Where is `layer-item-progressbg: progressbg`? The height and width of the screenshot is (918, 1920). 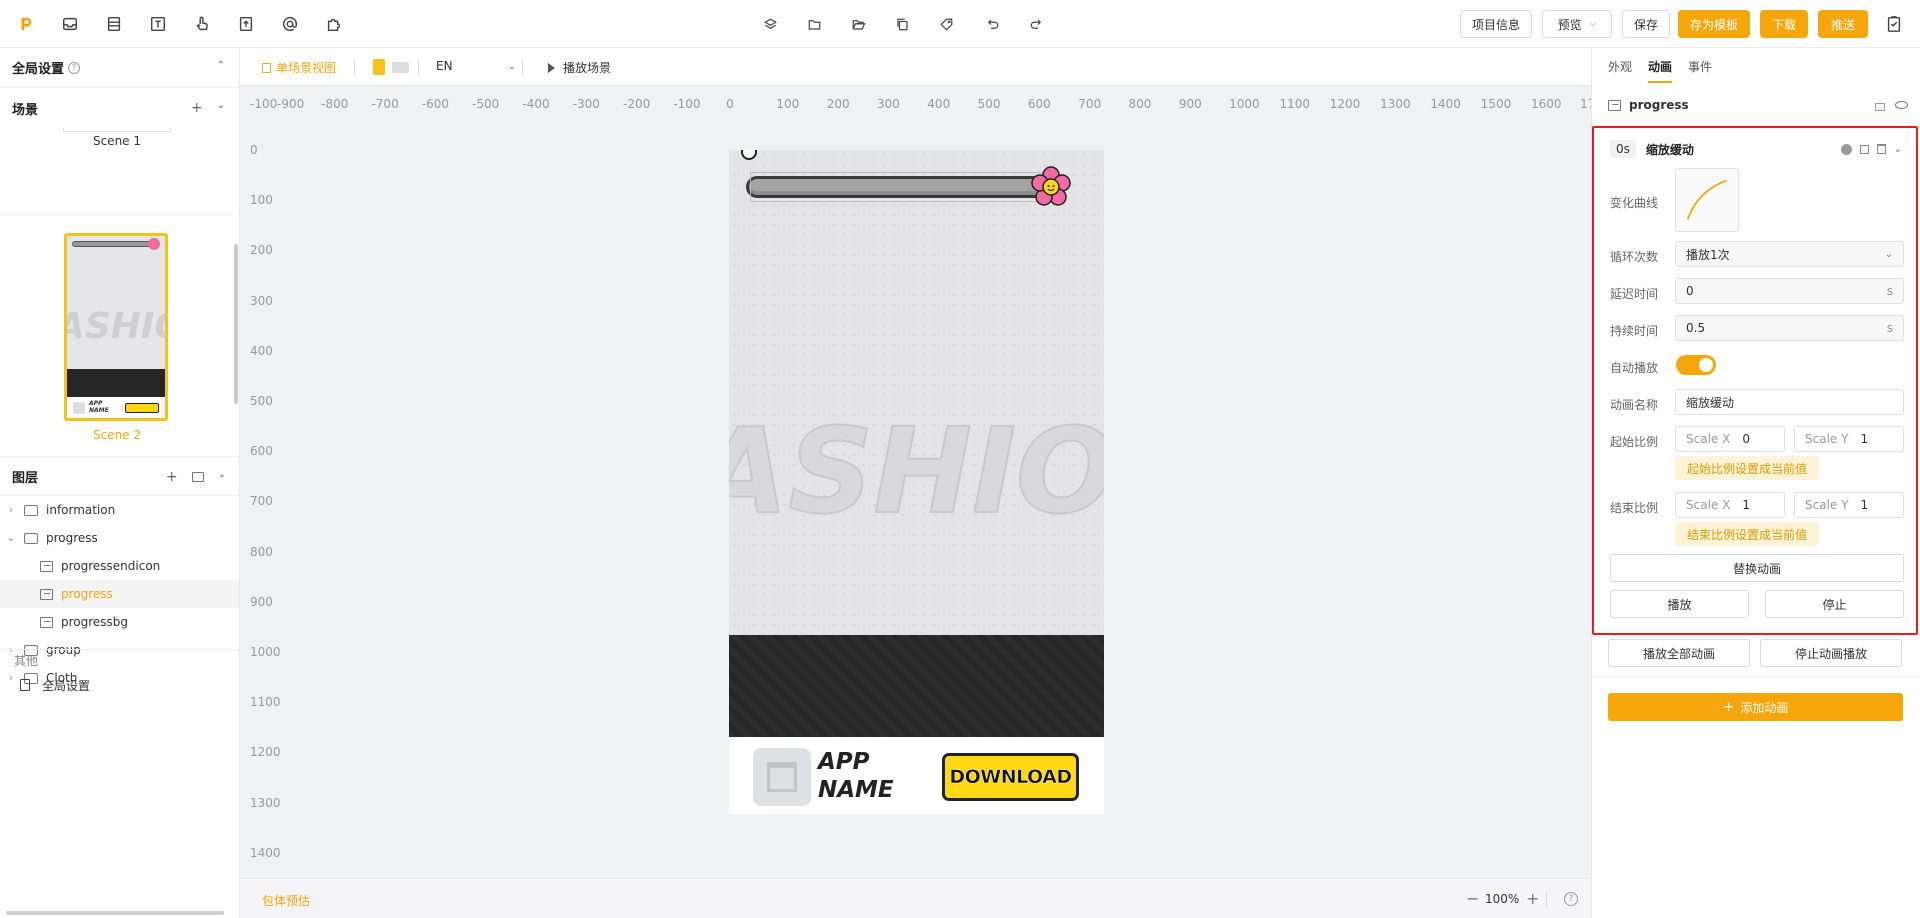 layer-item-progressbg: progressbg is located at coordinates (119, 622).